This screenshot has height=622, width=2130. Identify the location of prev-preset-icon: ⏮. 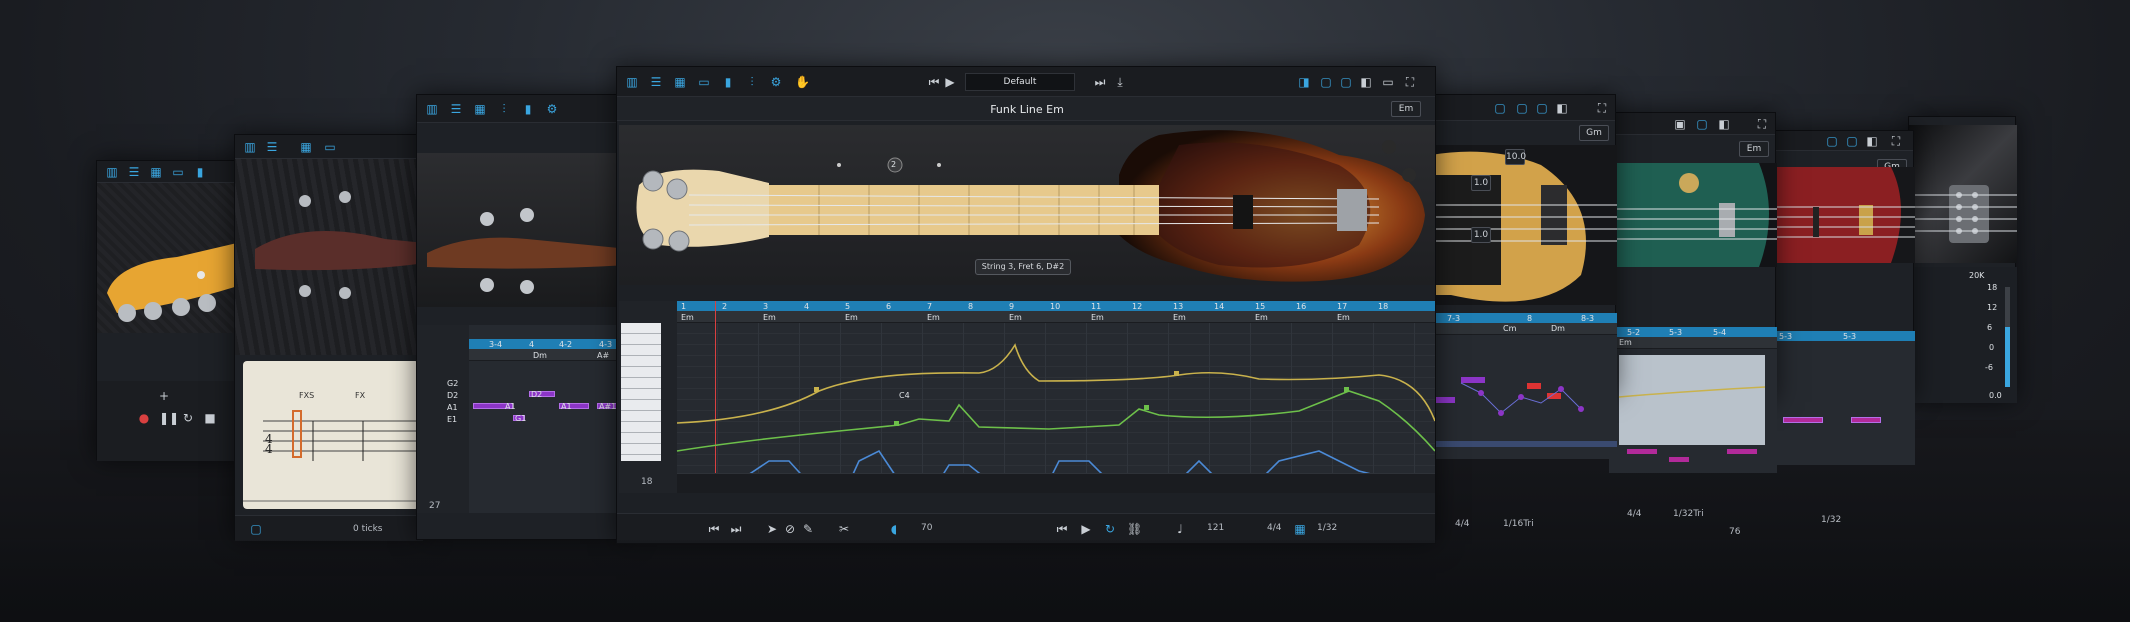
(934, 82).